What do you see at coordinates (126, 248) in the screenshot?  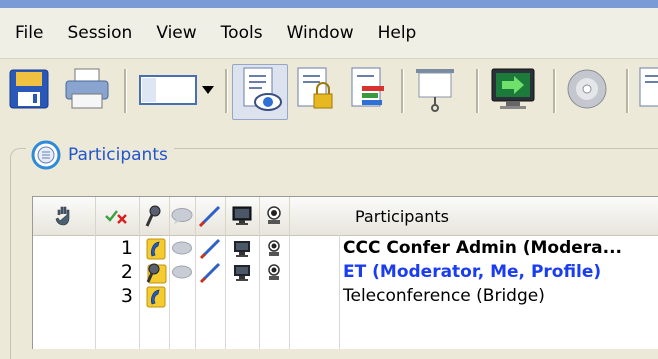 I see `participant-number: 1` at bounding box center [126, 248].